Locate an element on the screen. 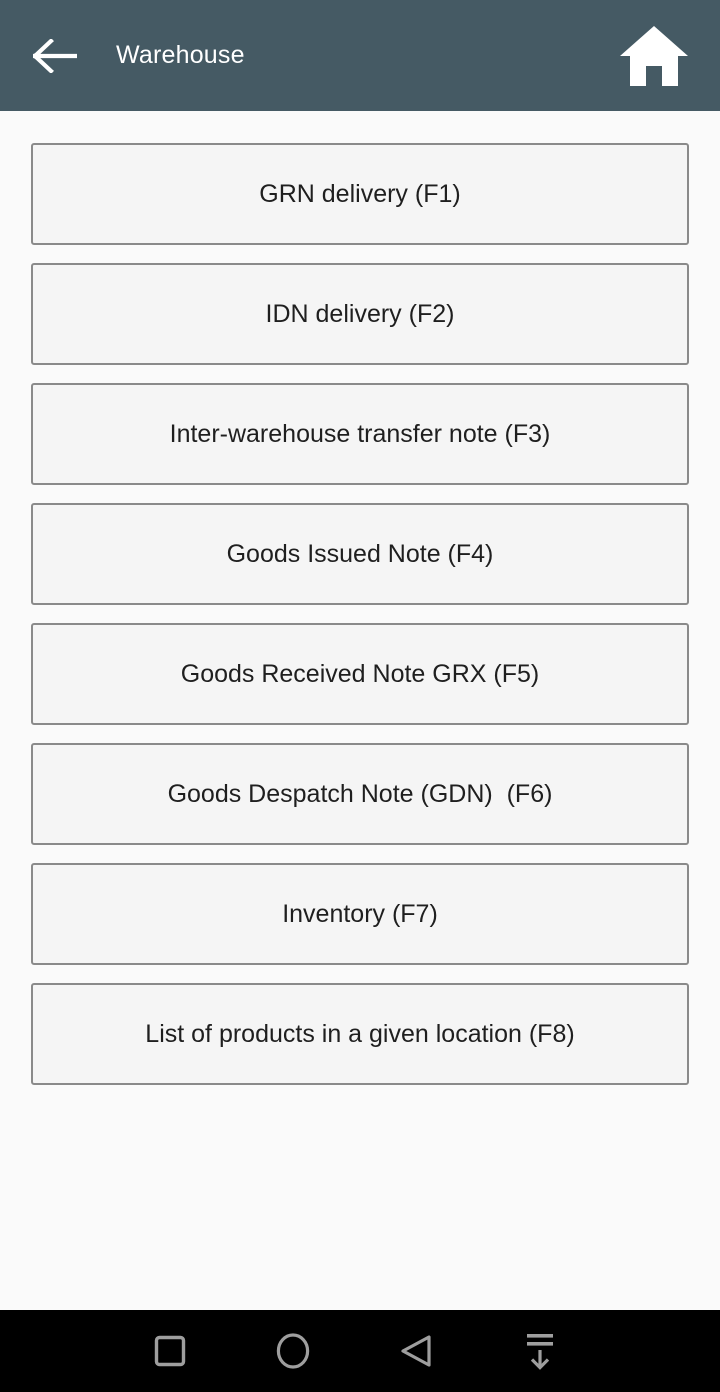 The height and width of the screenshot is (1392, 720). nav-back-button is located at coordinates (416, 1351).